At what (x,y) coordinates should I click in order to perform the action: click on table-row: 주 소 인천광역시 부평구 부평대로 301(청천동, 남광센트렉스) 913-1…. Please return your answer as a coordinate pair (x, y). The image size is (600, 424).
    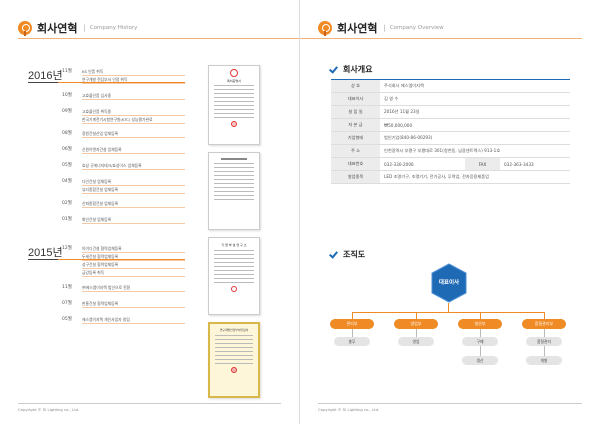
    Looking at the image, I should click on (450, 151).